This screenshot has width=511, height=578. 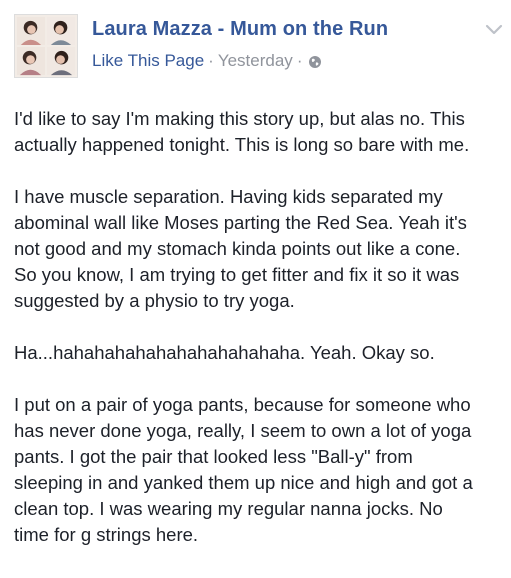 What do you see at coordinates (148, 61) in the screenshot?
I see `like-page-link: Like This Page` at bounding box center [148, 61].